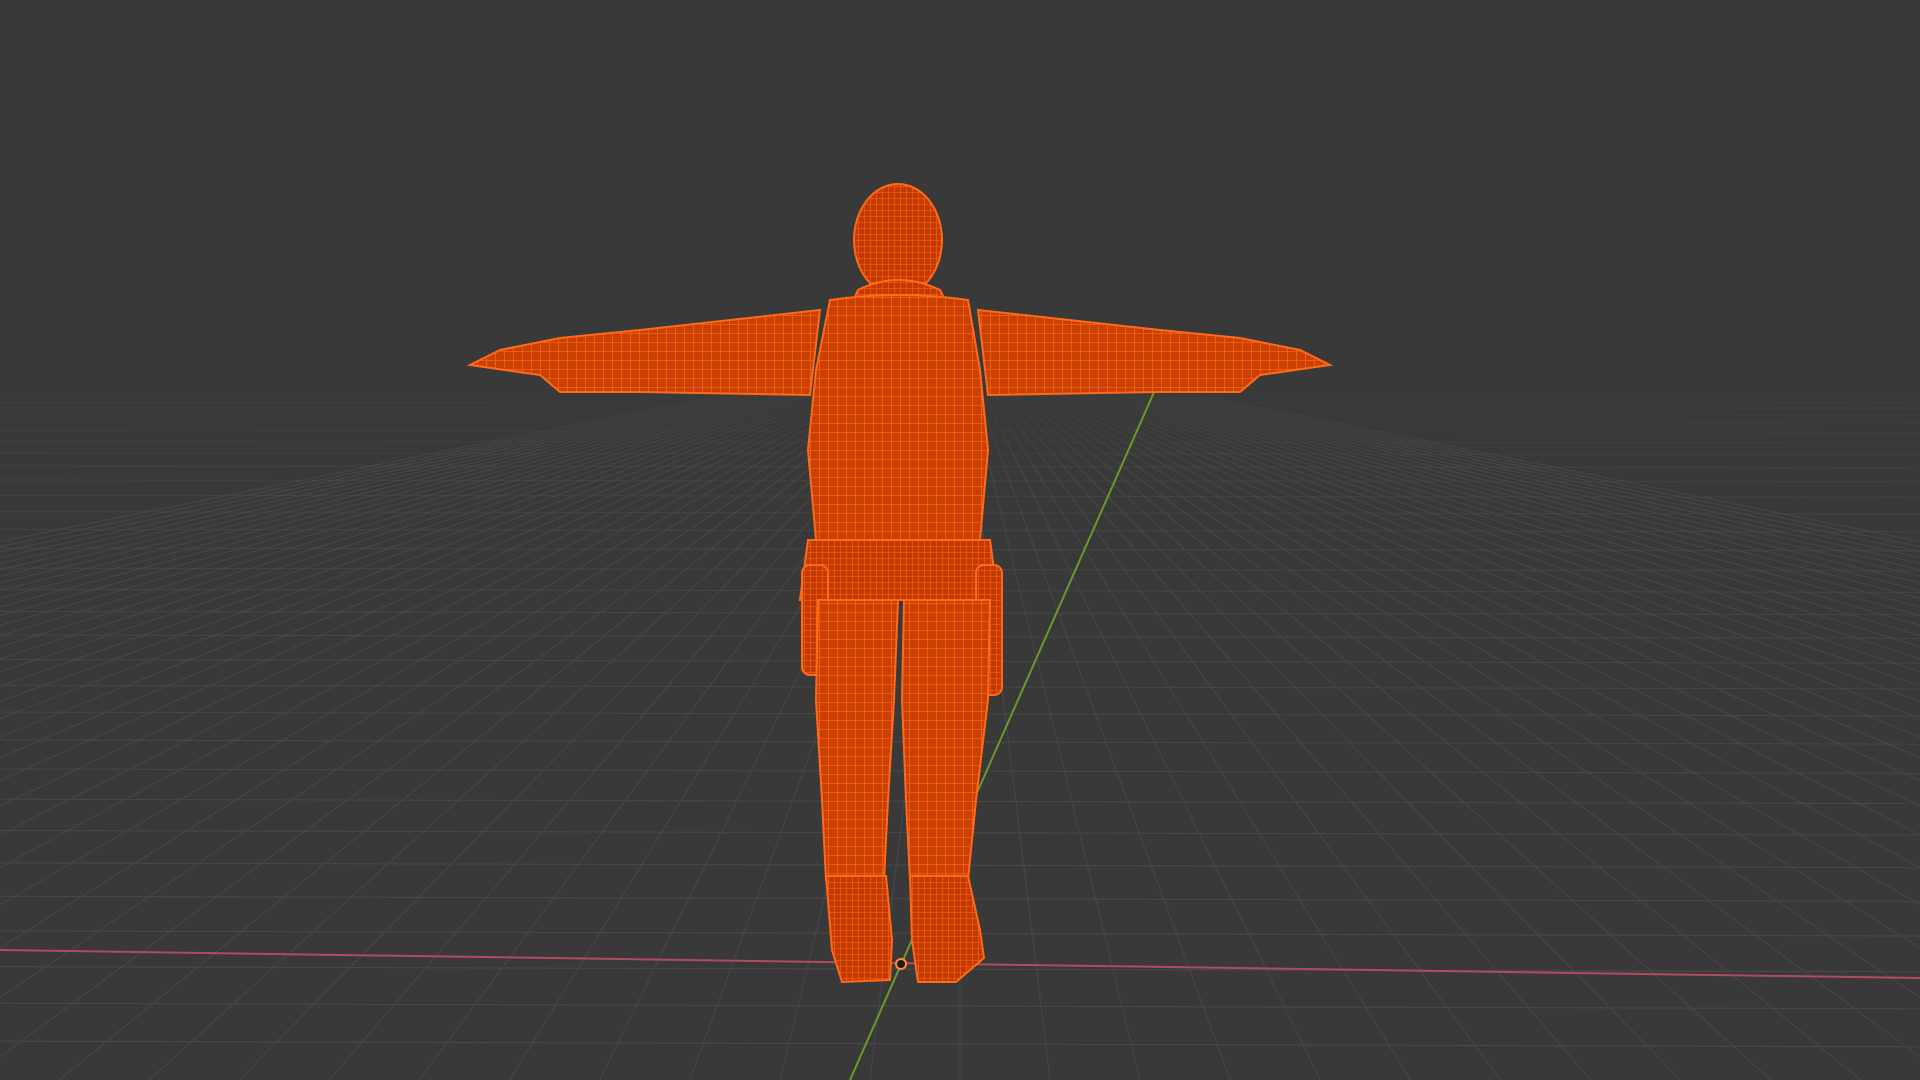 The width and height of the screenshot is (1920, 1080). Describe the element at coordinates (946, 740) in the screenshot. I see `mesh-leg-right` at that location.